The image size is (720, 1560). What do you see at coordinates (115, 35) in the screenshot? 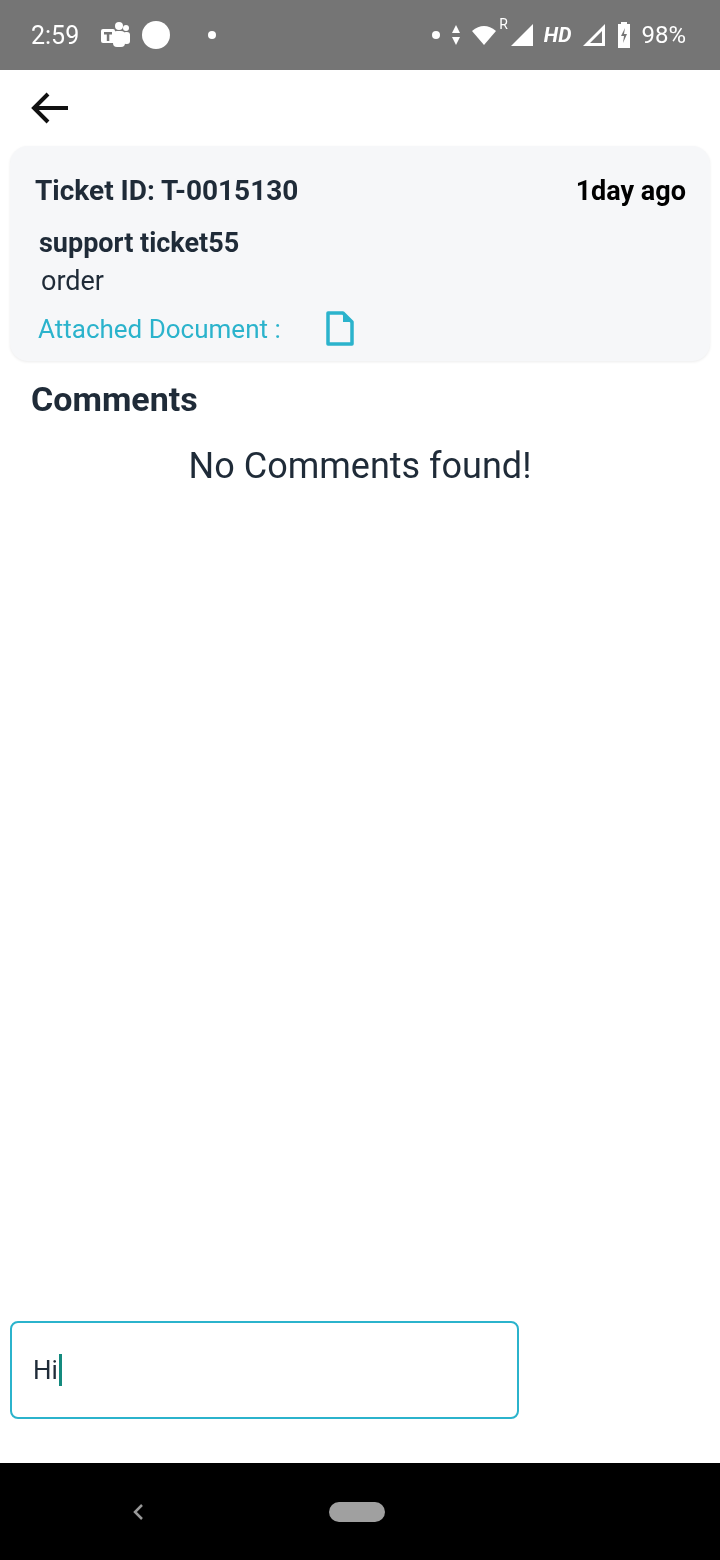
I see `teams-icon` at bounding box center [115, 35].